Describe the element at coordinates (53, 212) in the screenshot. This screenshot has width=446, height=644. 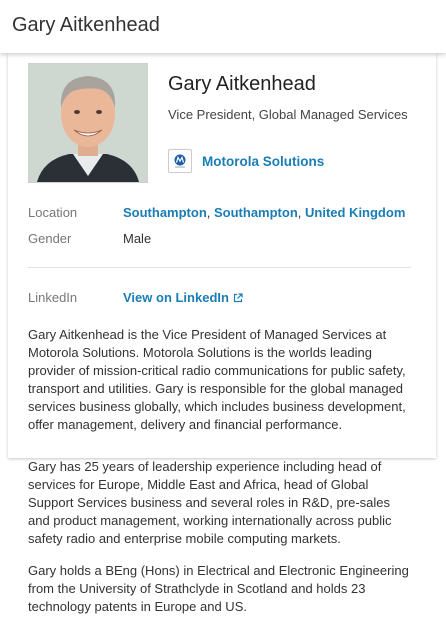
I see `location-label: Location` at that location.